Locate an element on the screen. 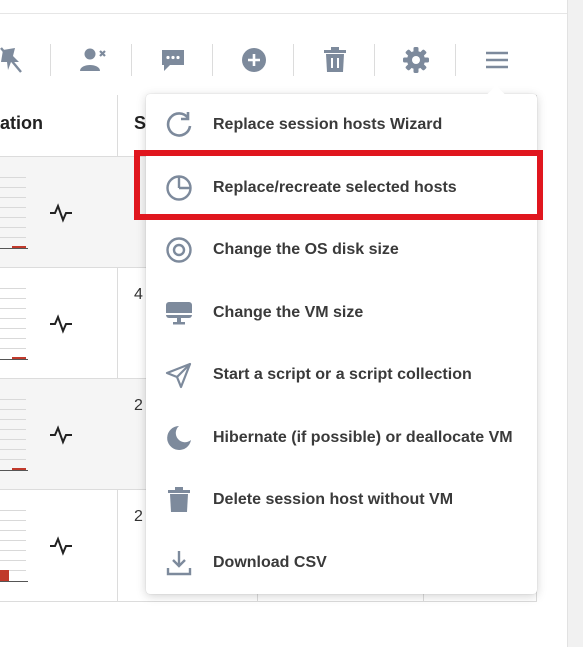  top-divider is located at coordinates (283, 7).